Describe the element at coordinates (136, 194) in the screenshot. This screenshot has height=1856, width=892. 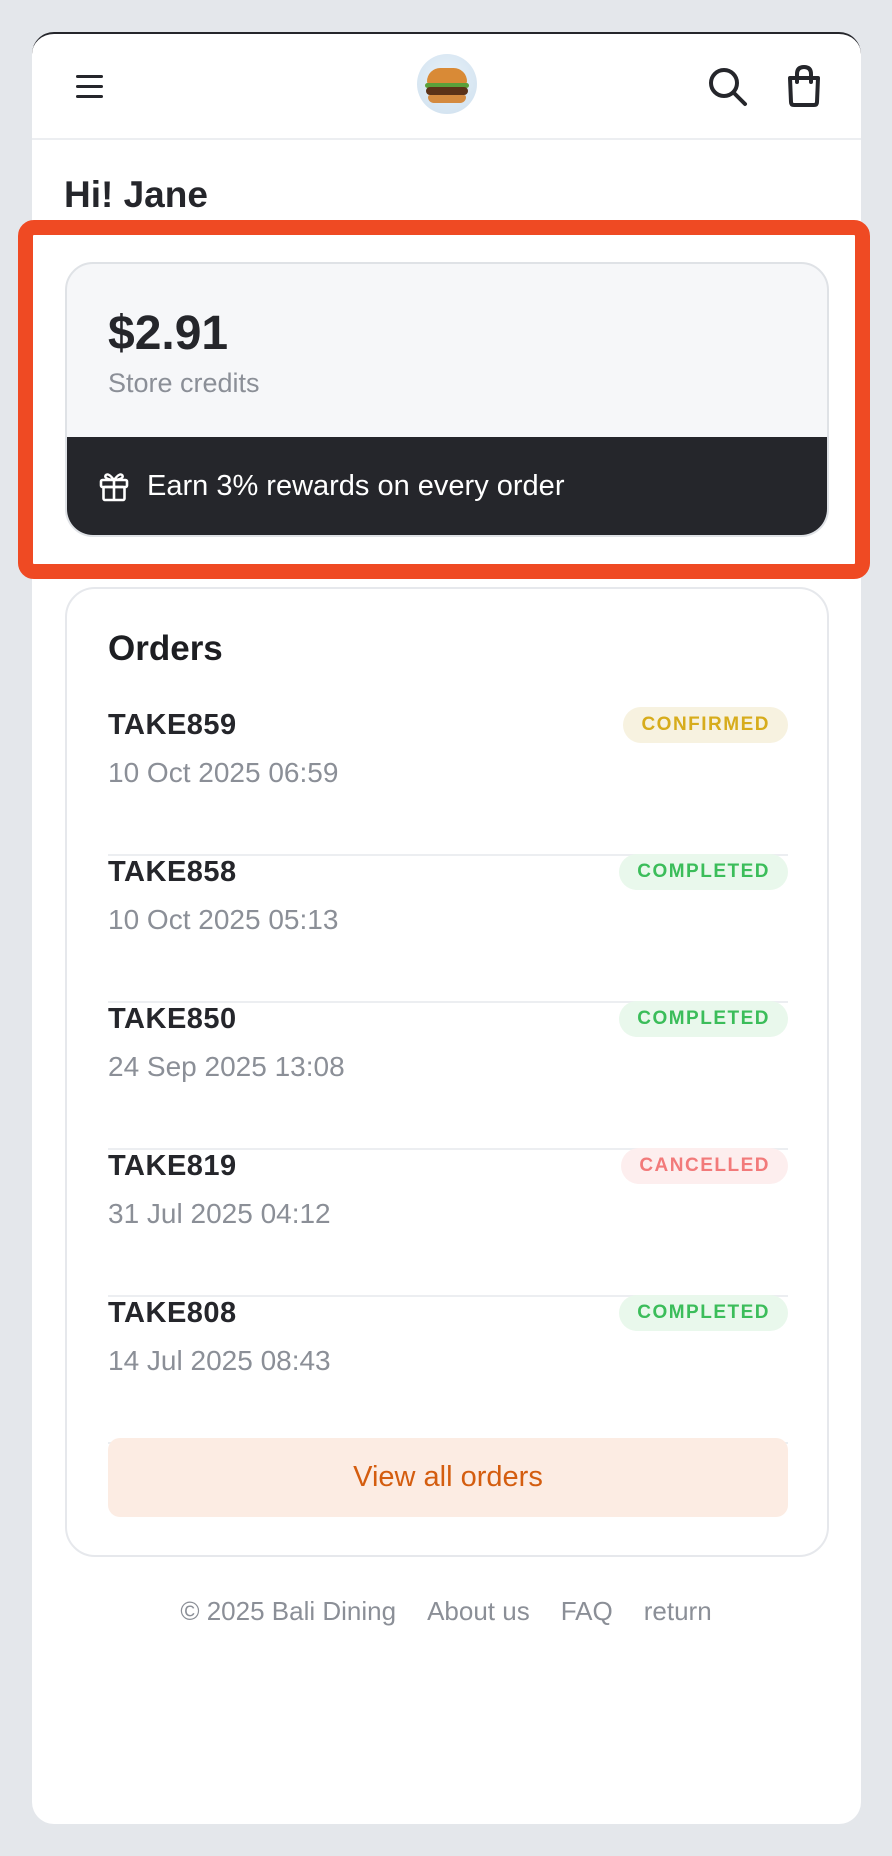
I see `greeting: Hi! Jane` at that location.